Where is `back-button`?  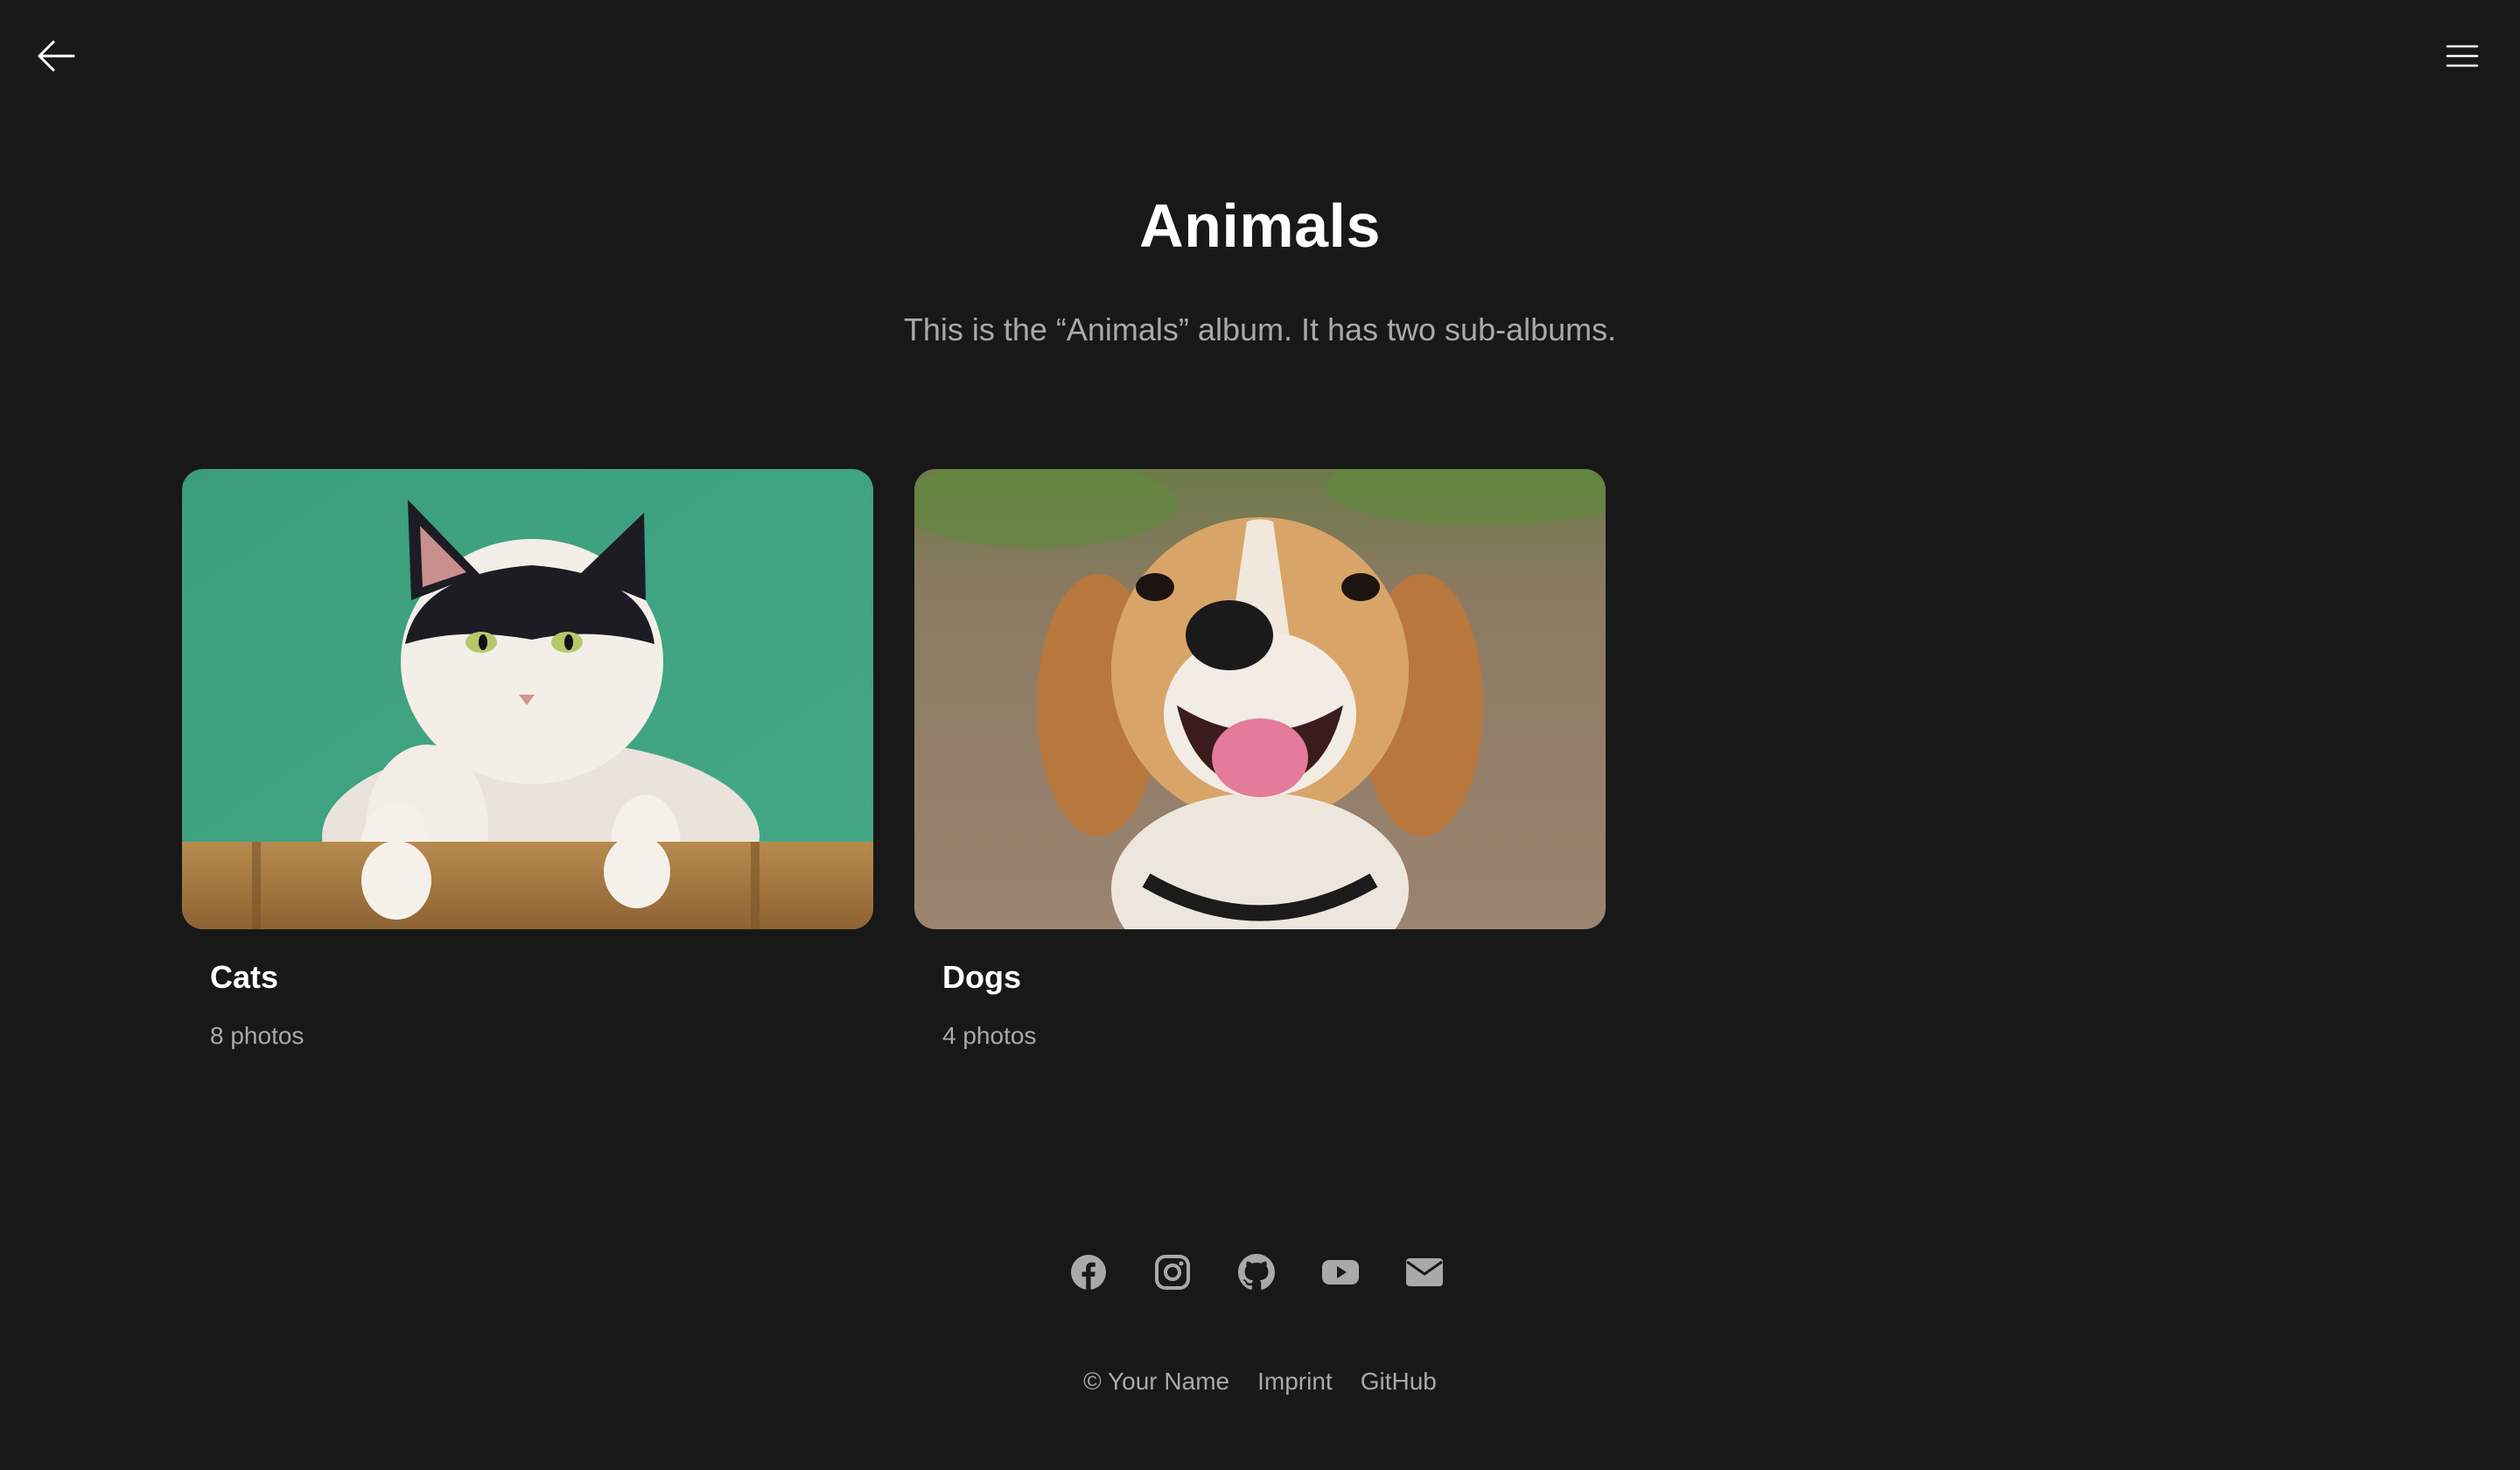
back-button is located at coordinates (56, 56).